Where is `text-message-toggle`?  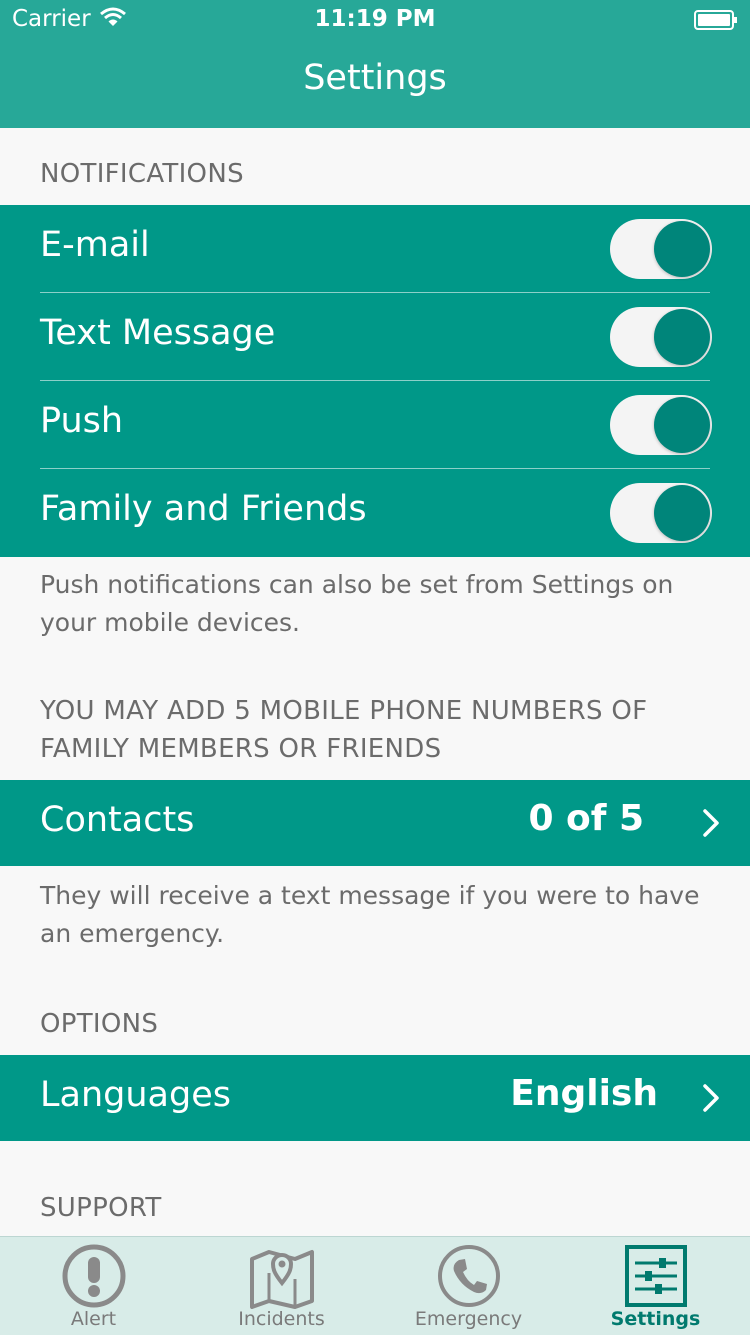 text-message-toggle is located at coordinates (661, 337).